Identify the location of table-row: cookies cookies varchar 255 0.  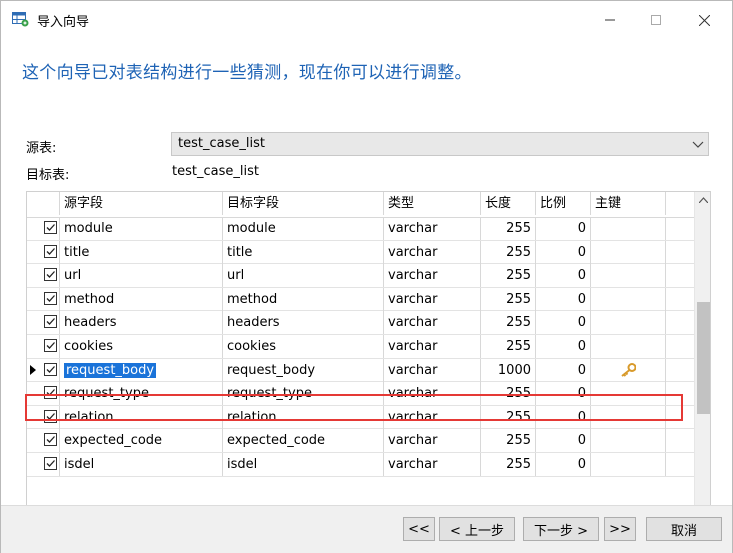
(360, 347).